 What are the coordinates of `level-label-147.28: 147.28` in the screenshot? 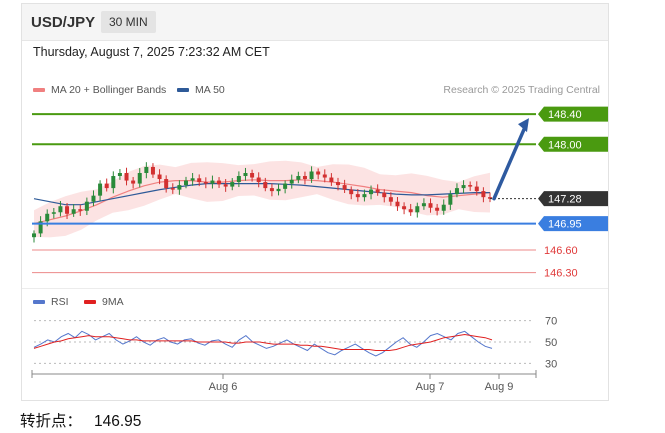 It's located at (565, 200).